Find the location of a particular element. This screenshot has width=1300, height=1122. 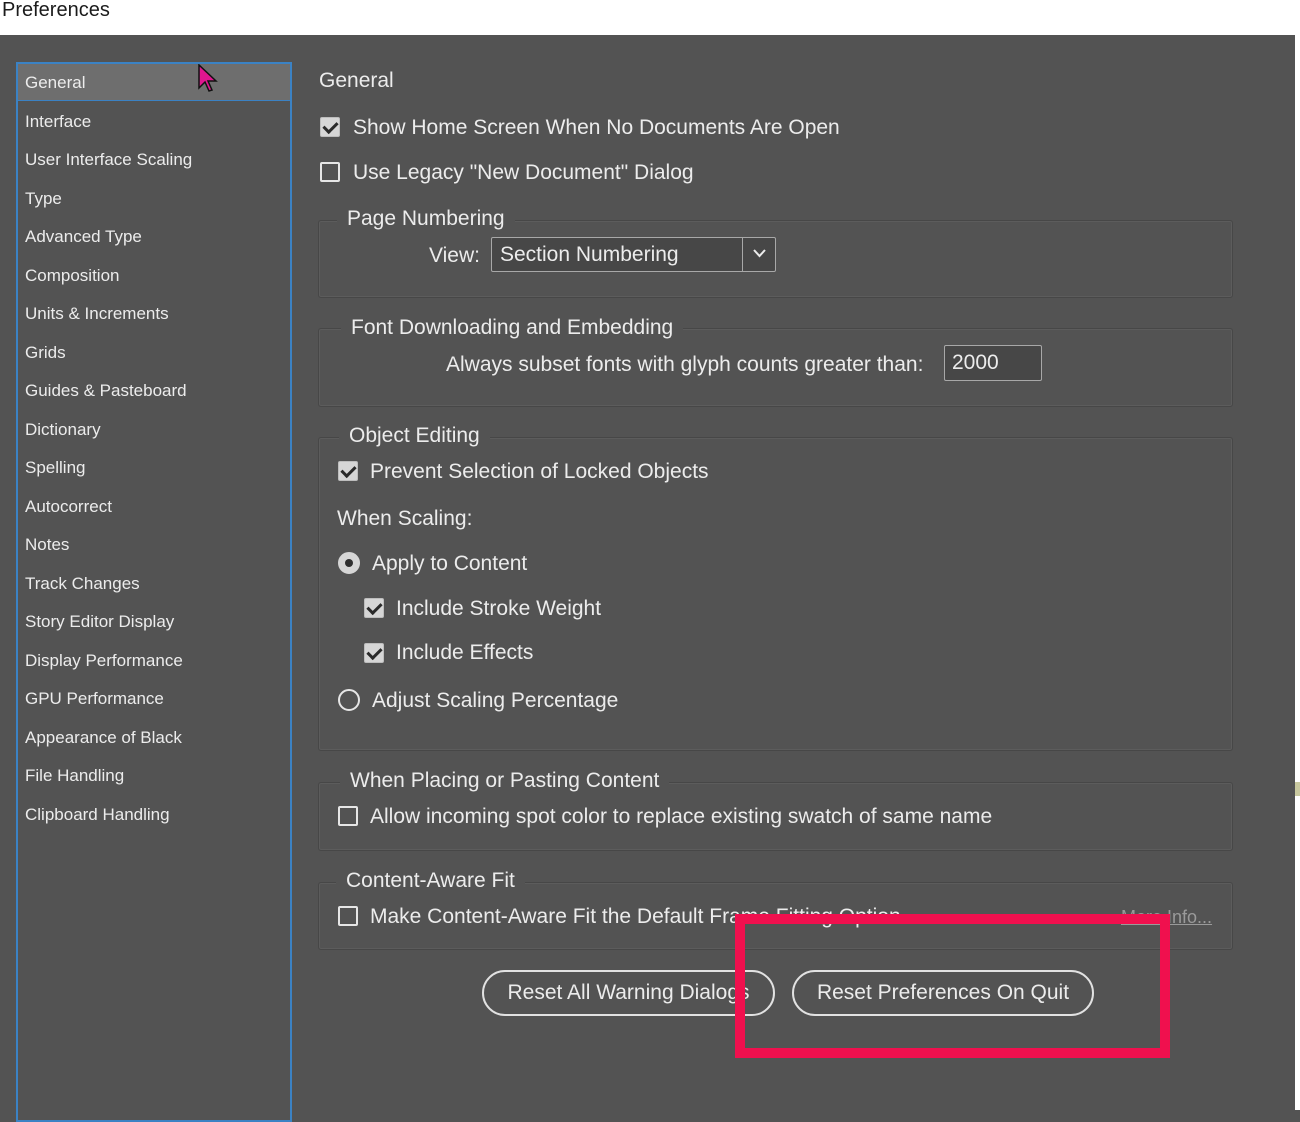

placing-pasting-legend: When Placing or Pasting Content is located at coordinates (505, 781).